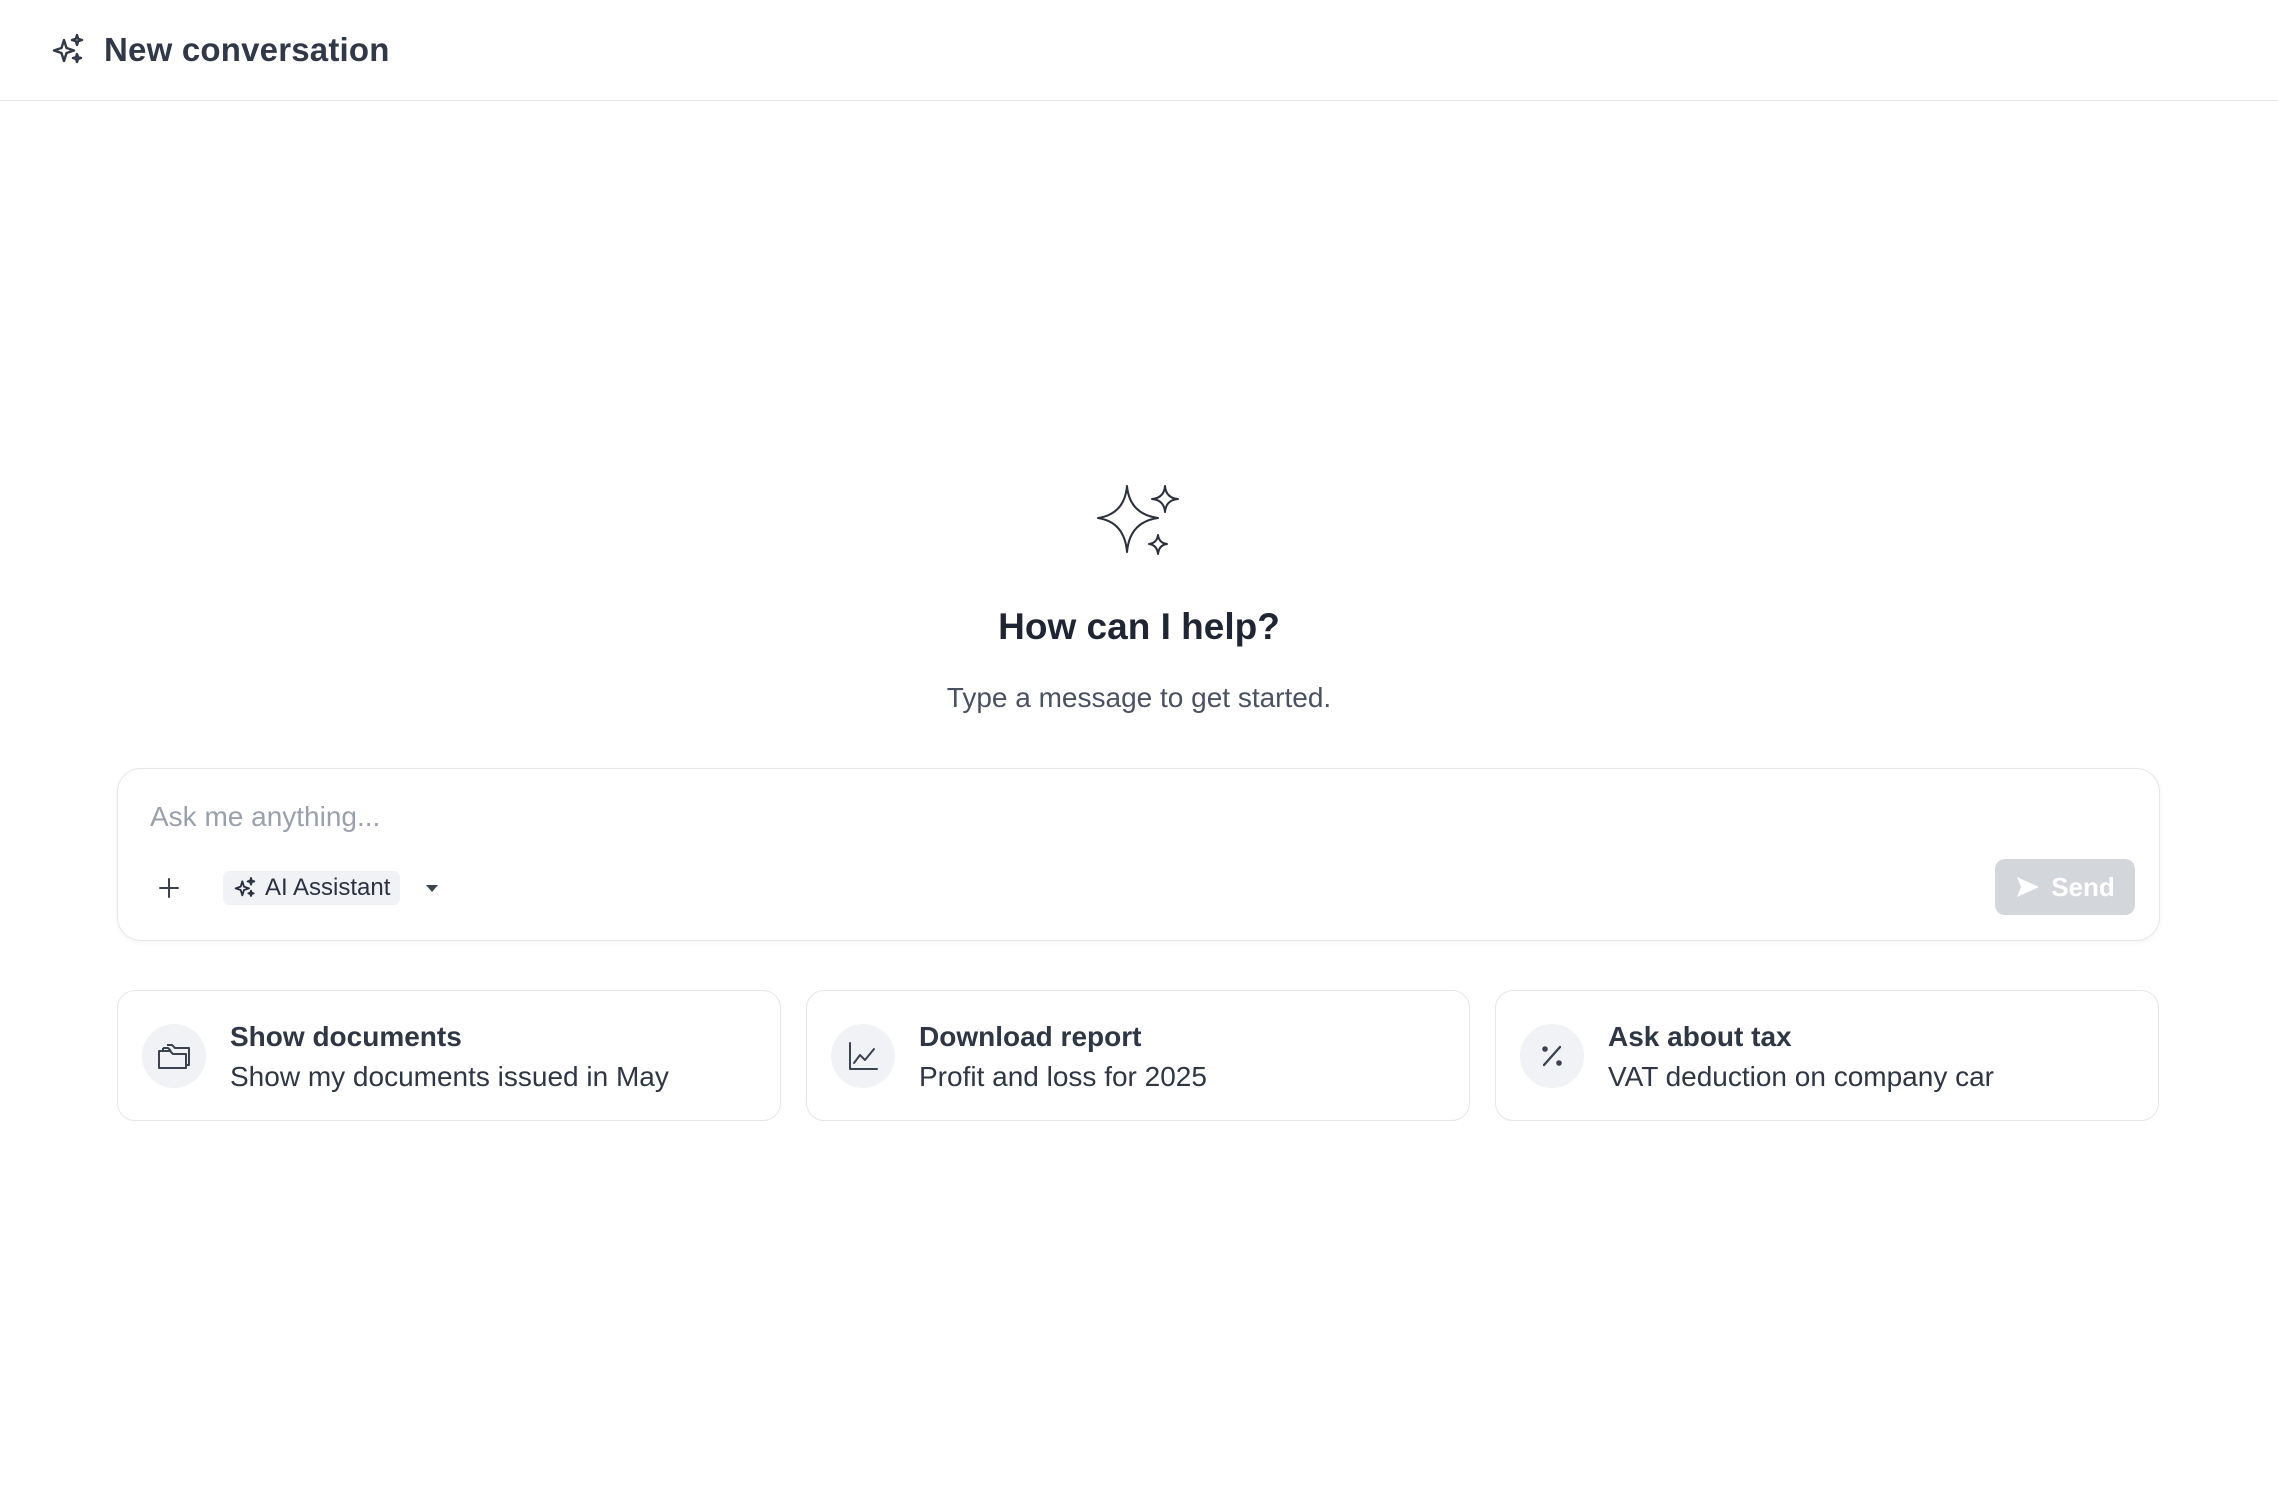 This screenshot has height=1490, width=2278. What do you see at coordinates (2083, 886) in the screenshot?
I see `send-label: Send` at bounding box center [2083, 886].